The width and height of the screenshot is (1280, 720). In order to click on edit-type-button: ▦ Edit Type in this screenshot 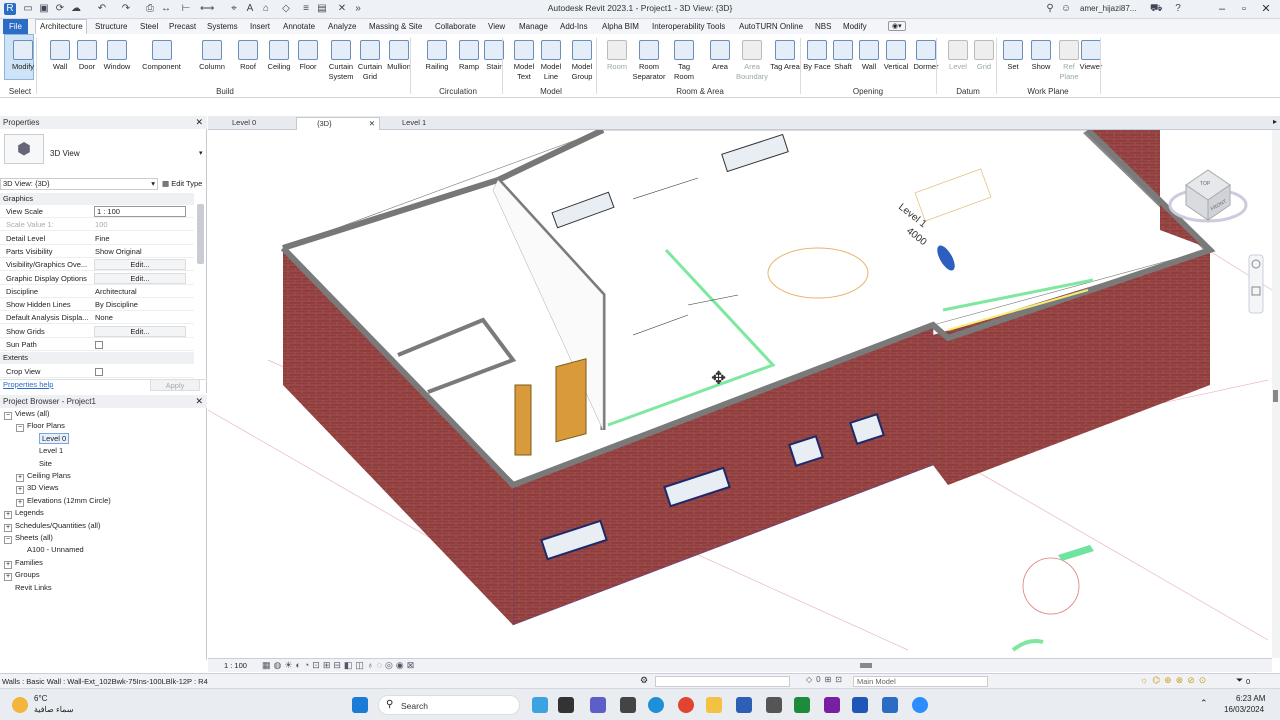, I will do `click(182, 183)`.